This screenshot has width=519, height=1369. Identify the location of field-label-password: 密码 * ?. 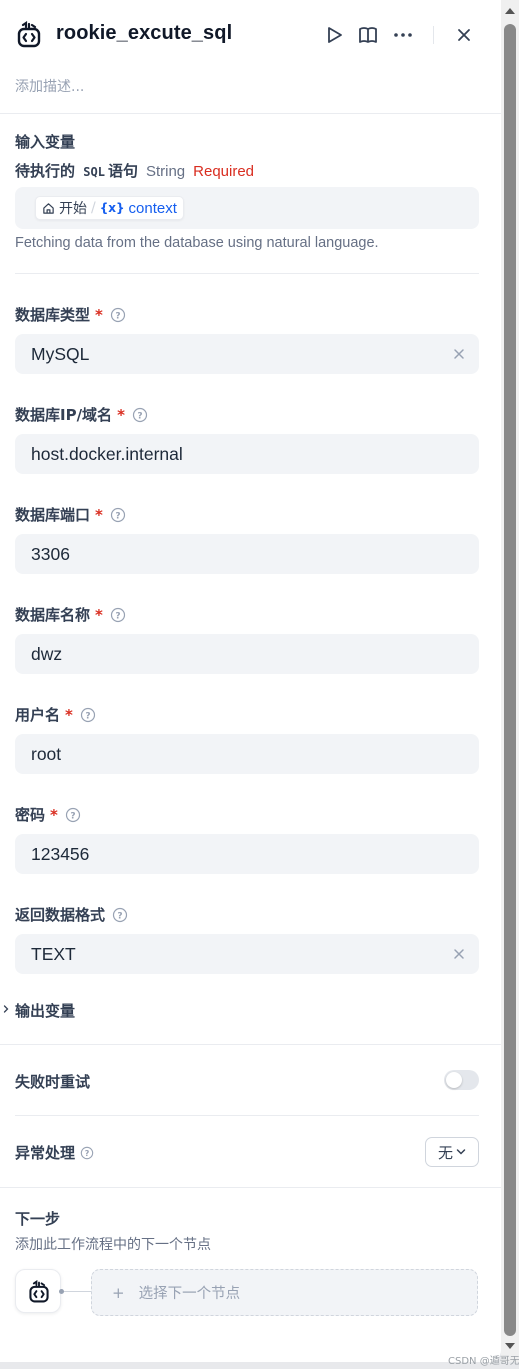
(48, 814).